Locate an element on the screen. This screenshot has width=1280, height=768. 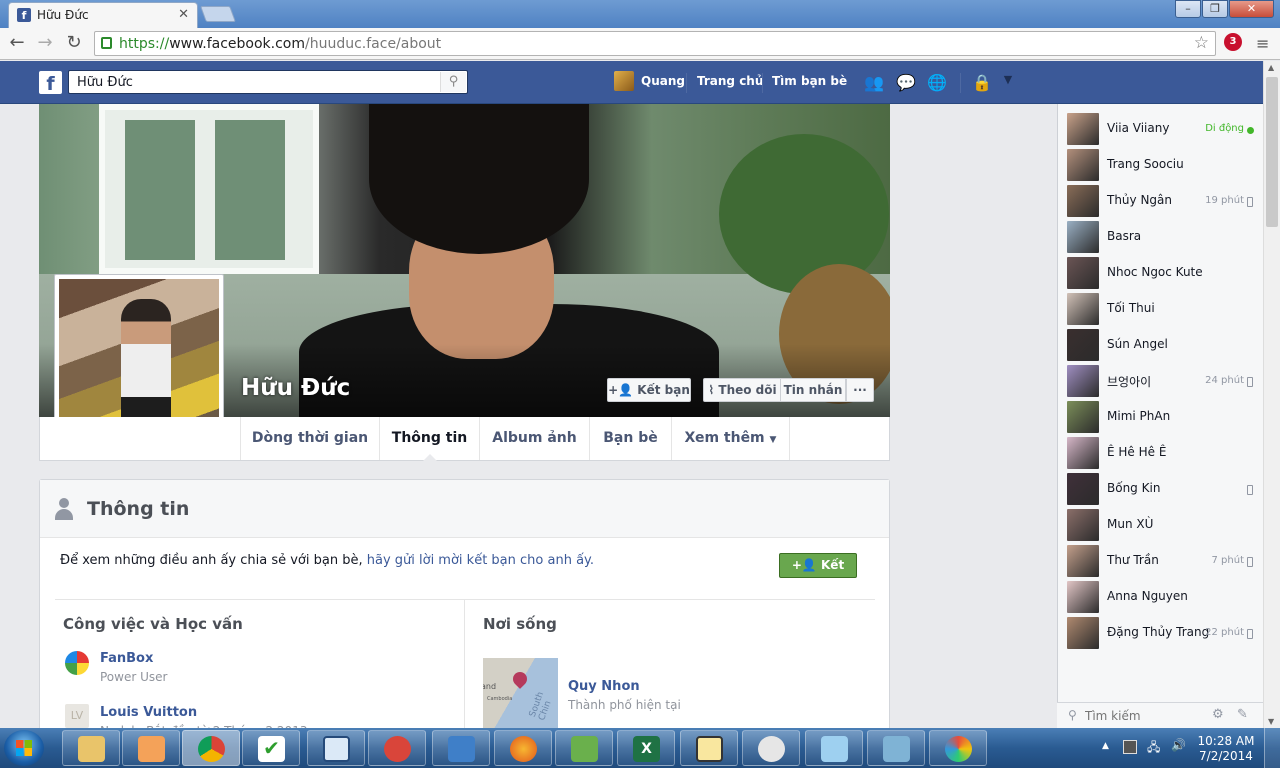
tab-more: Xem thêm ▼ is located at coordinates (730, 438).